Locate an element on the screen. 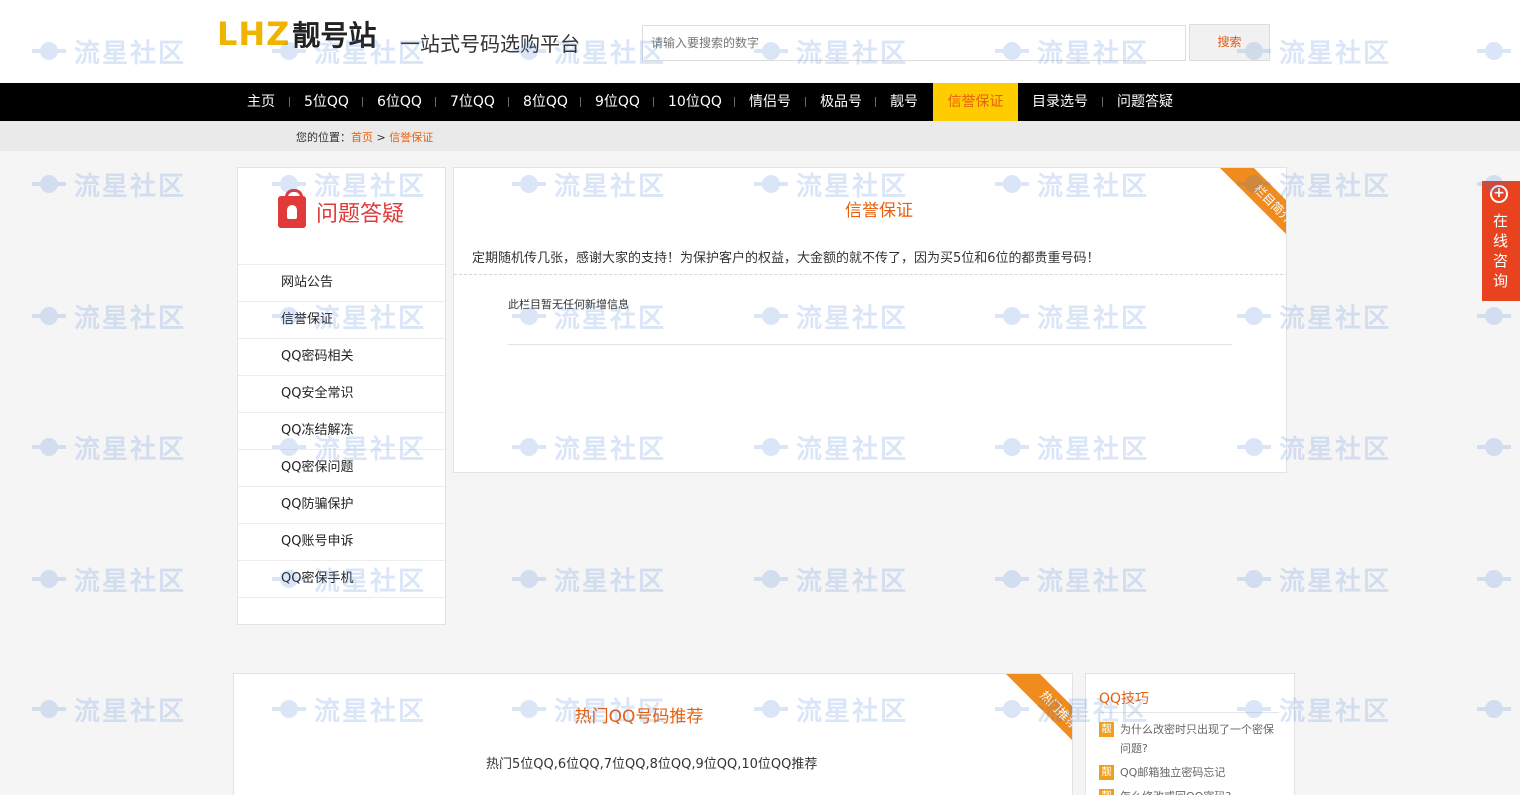  page-title: 信誉保证 is located at coordinates (879, 211).